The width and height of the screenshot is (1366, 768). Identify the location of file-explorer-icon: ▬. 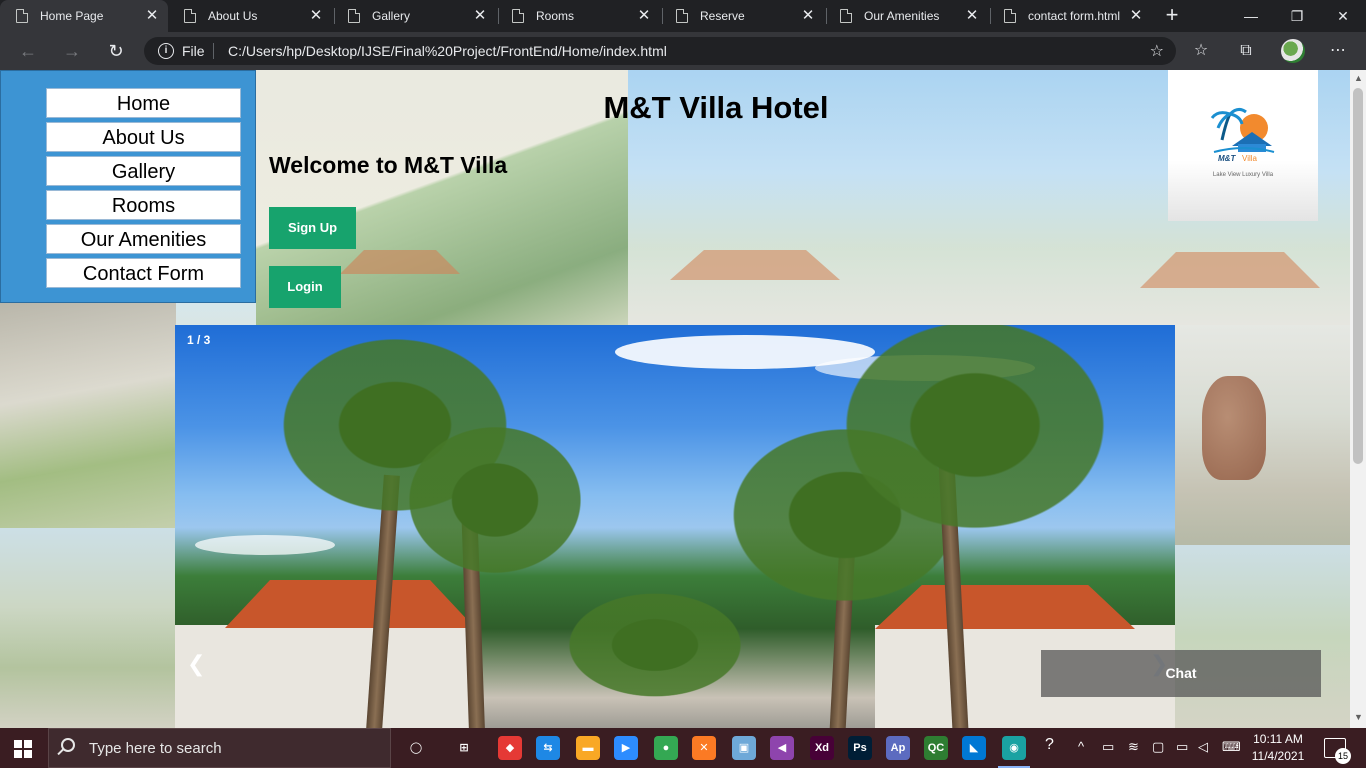
(588, 748).